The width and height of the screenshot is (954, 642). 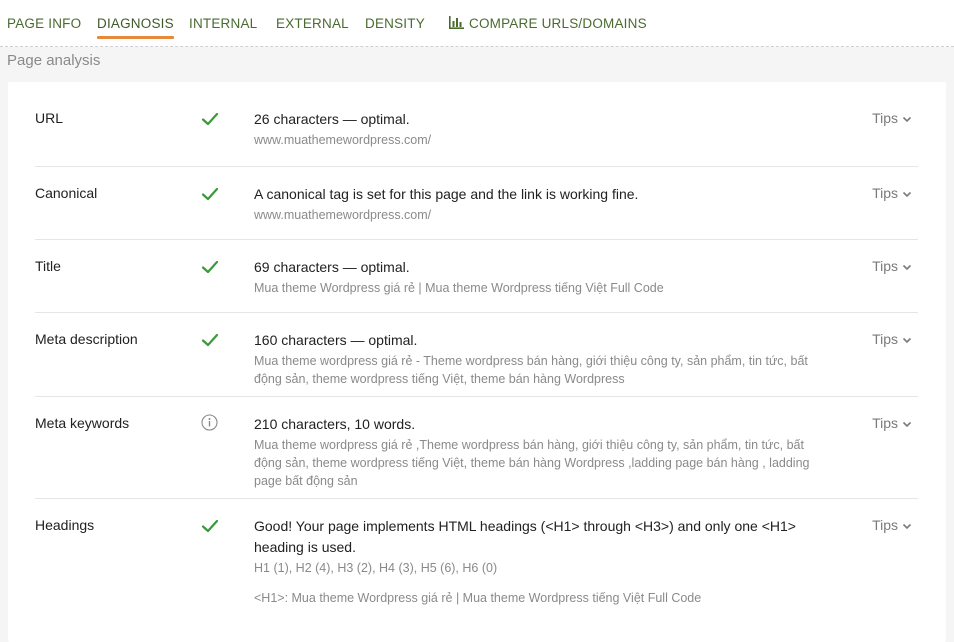 What do you see at coordinates (82, 423) in the screenshot?
I see `row-label: Meta keywords` at bounding box center [82, 423].